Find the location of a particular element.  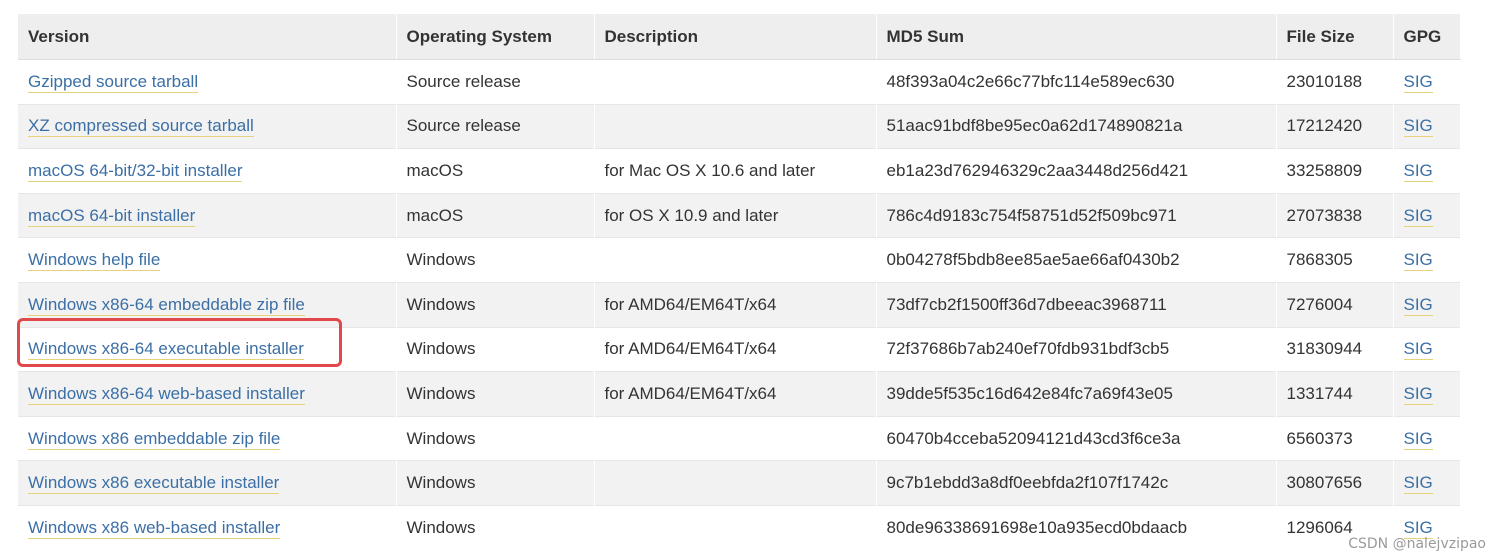

file-size-cell: 7276004 is located at coordinates (1335, 304).